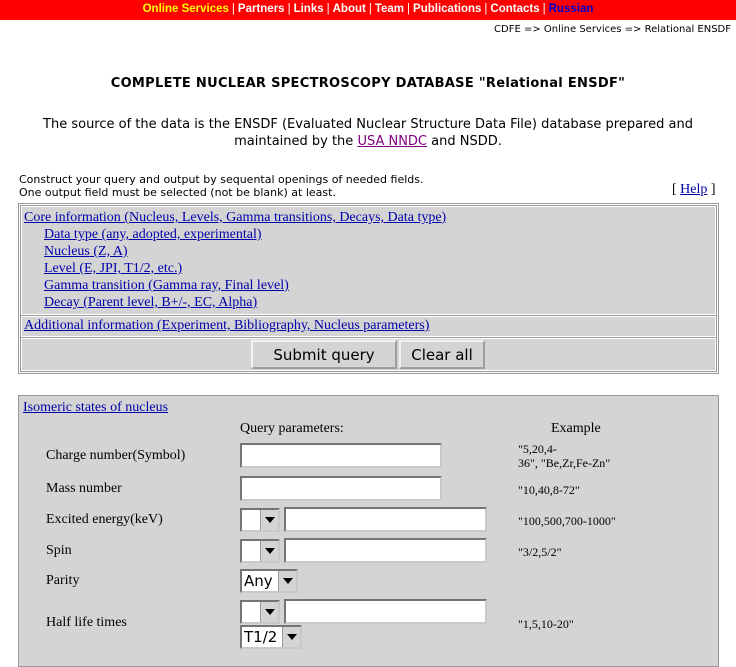 Image resolution: width=736 pixels, height=667 pixels. What do you see at coordinates (349, 9) in the screenshot?
I see `nav-about: About` at bounding box center [349, 9].